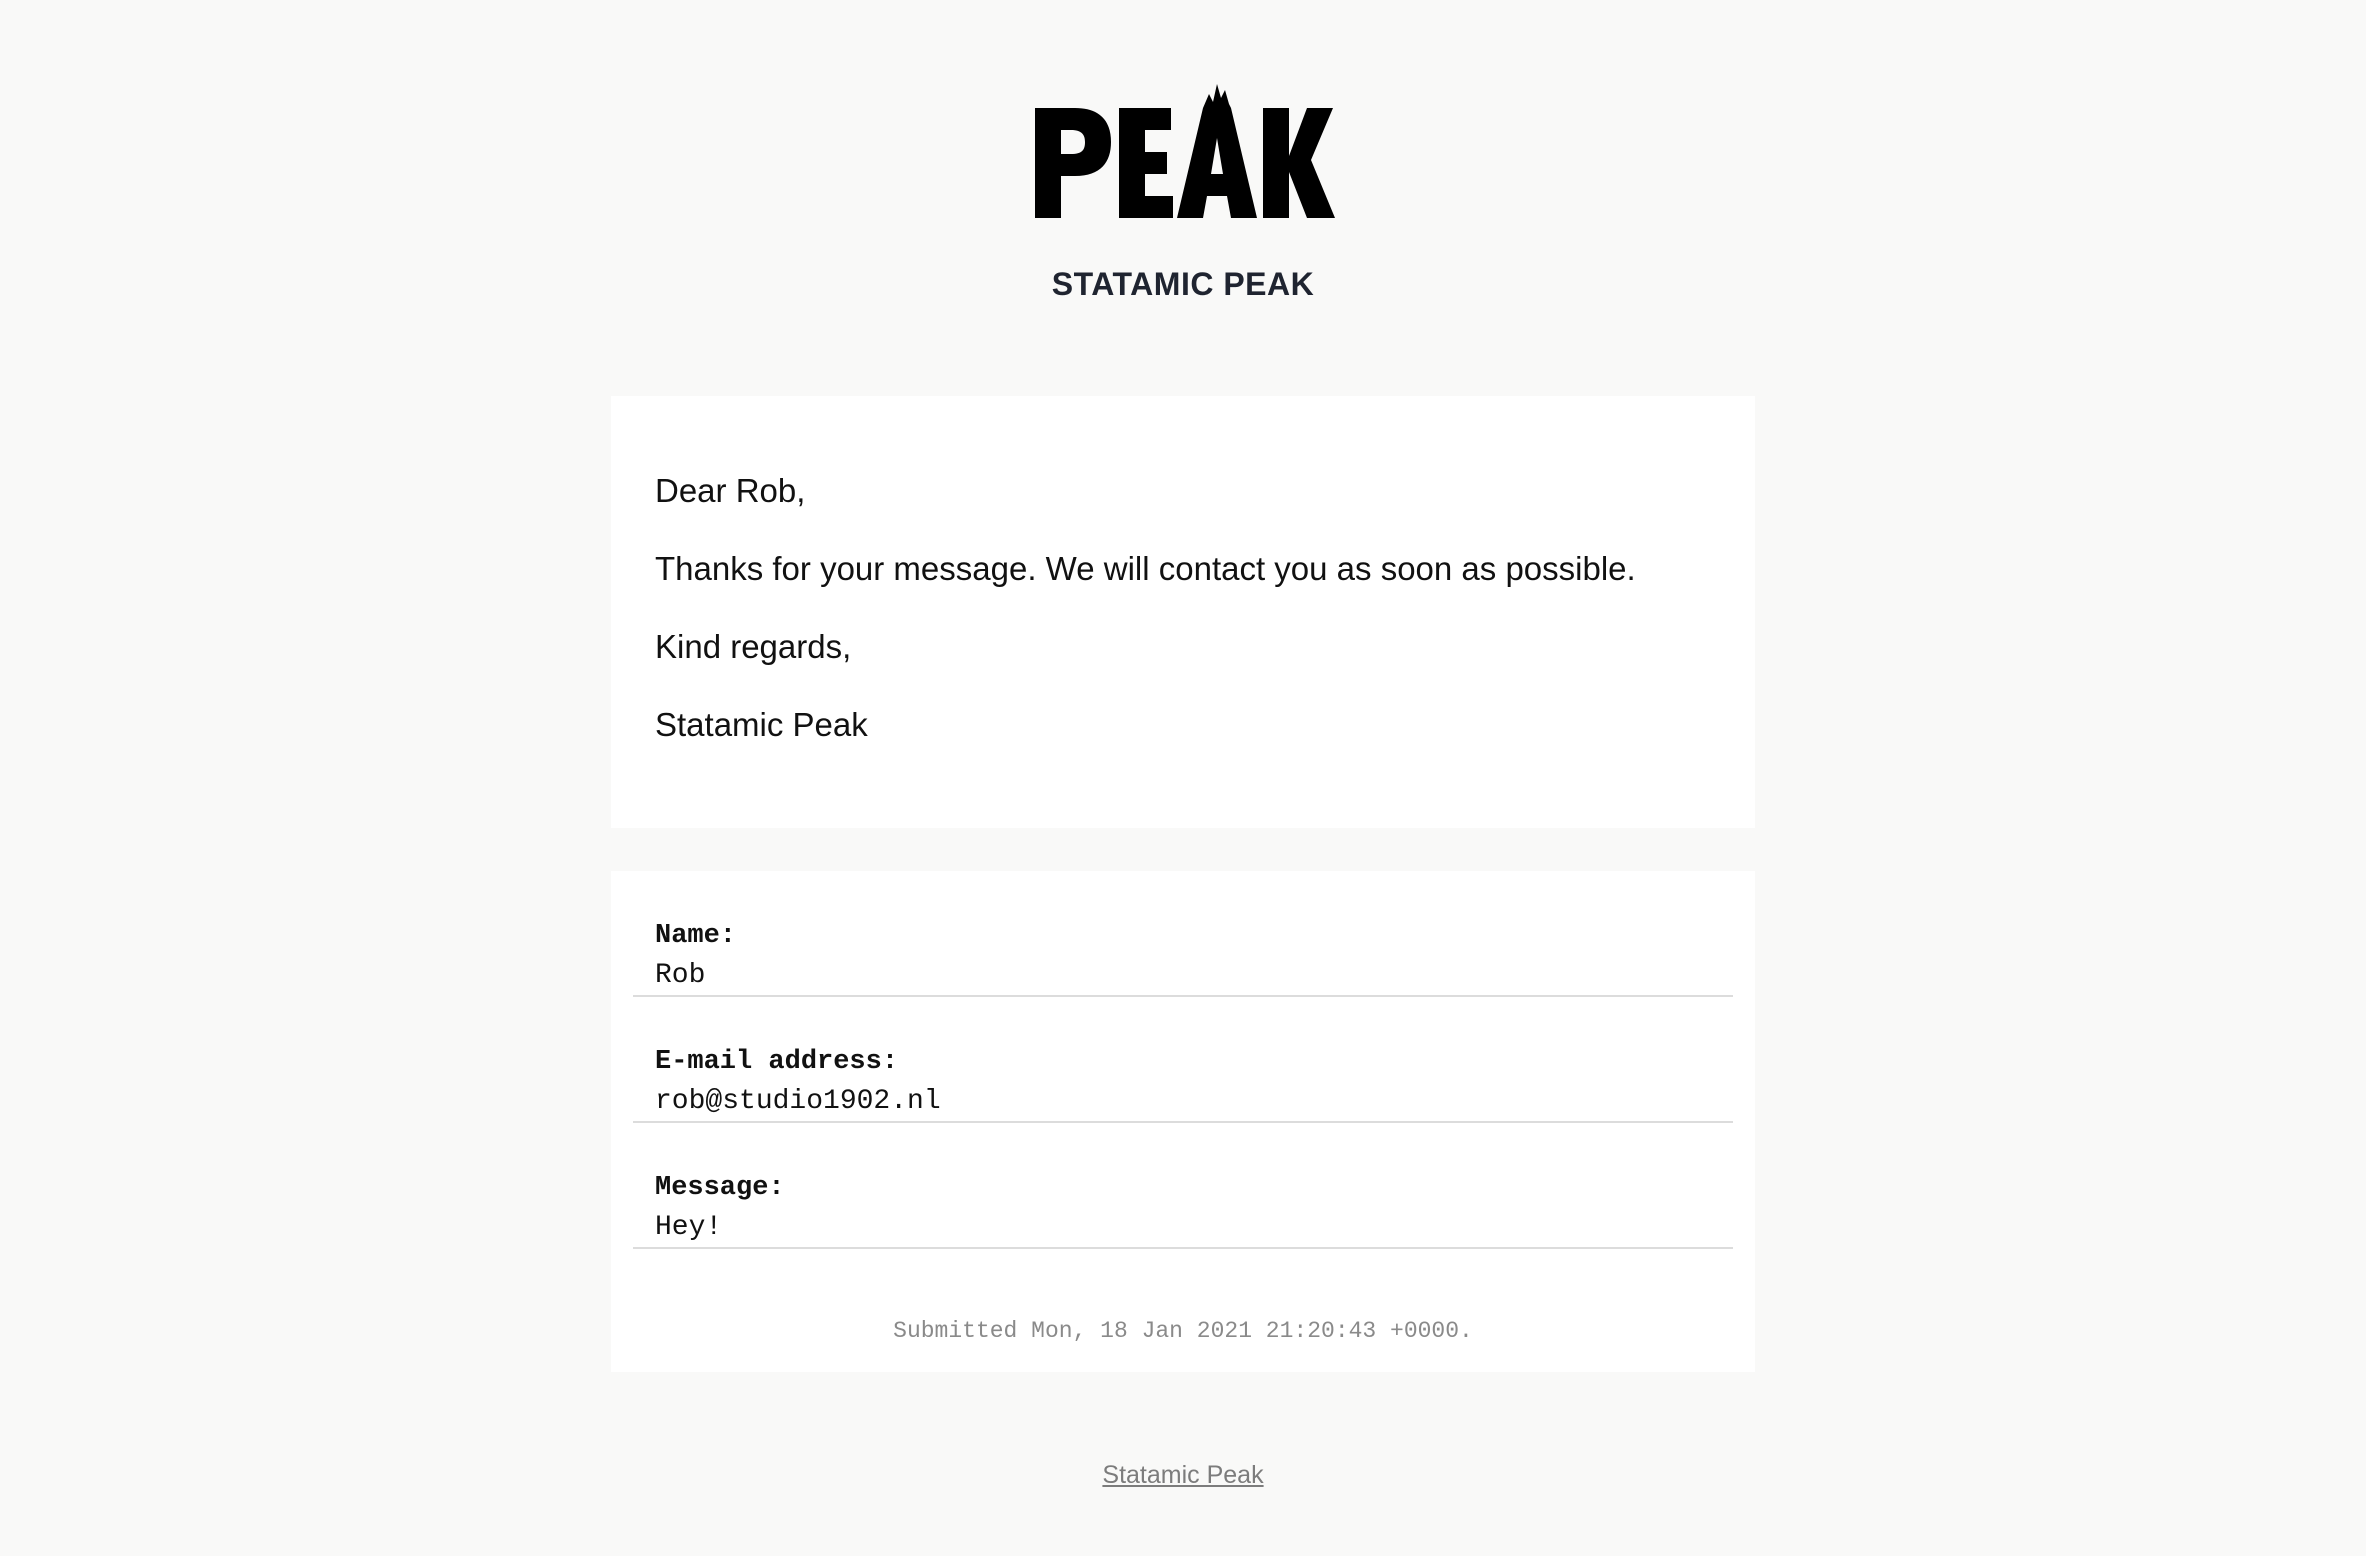  What do you see at coordinates (680, 975) in the screenshot?
I see `field-value-name: Rob` at bounding box center [680, 975].